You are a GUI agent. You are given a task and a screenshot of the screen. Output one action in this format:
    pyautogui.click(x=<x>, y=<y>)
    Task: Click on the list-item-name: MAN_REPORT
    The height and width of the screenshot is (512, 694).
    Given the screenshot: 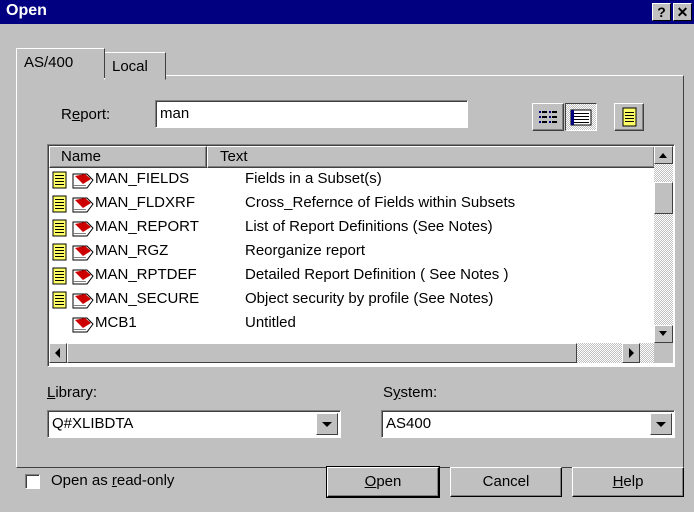 What is the action you would take?
    pyautogui.click(x=147, y=226)
    